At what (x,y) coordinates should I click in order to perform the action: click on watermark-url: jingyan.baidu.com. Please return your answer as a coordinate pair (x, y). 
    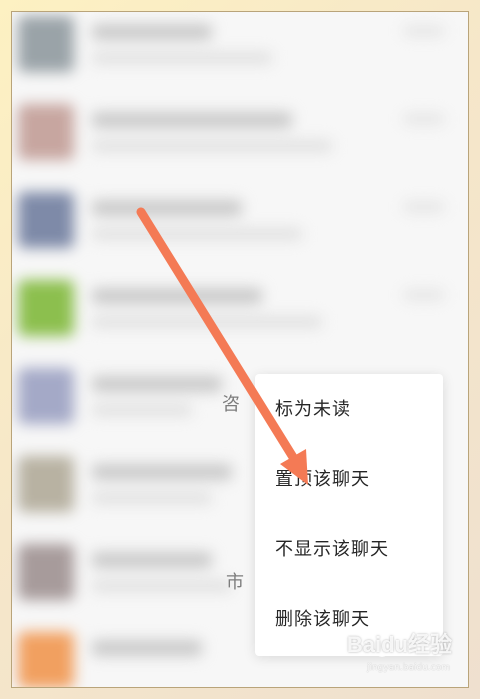
    Looking at the image, I should click on (408, 668).